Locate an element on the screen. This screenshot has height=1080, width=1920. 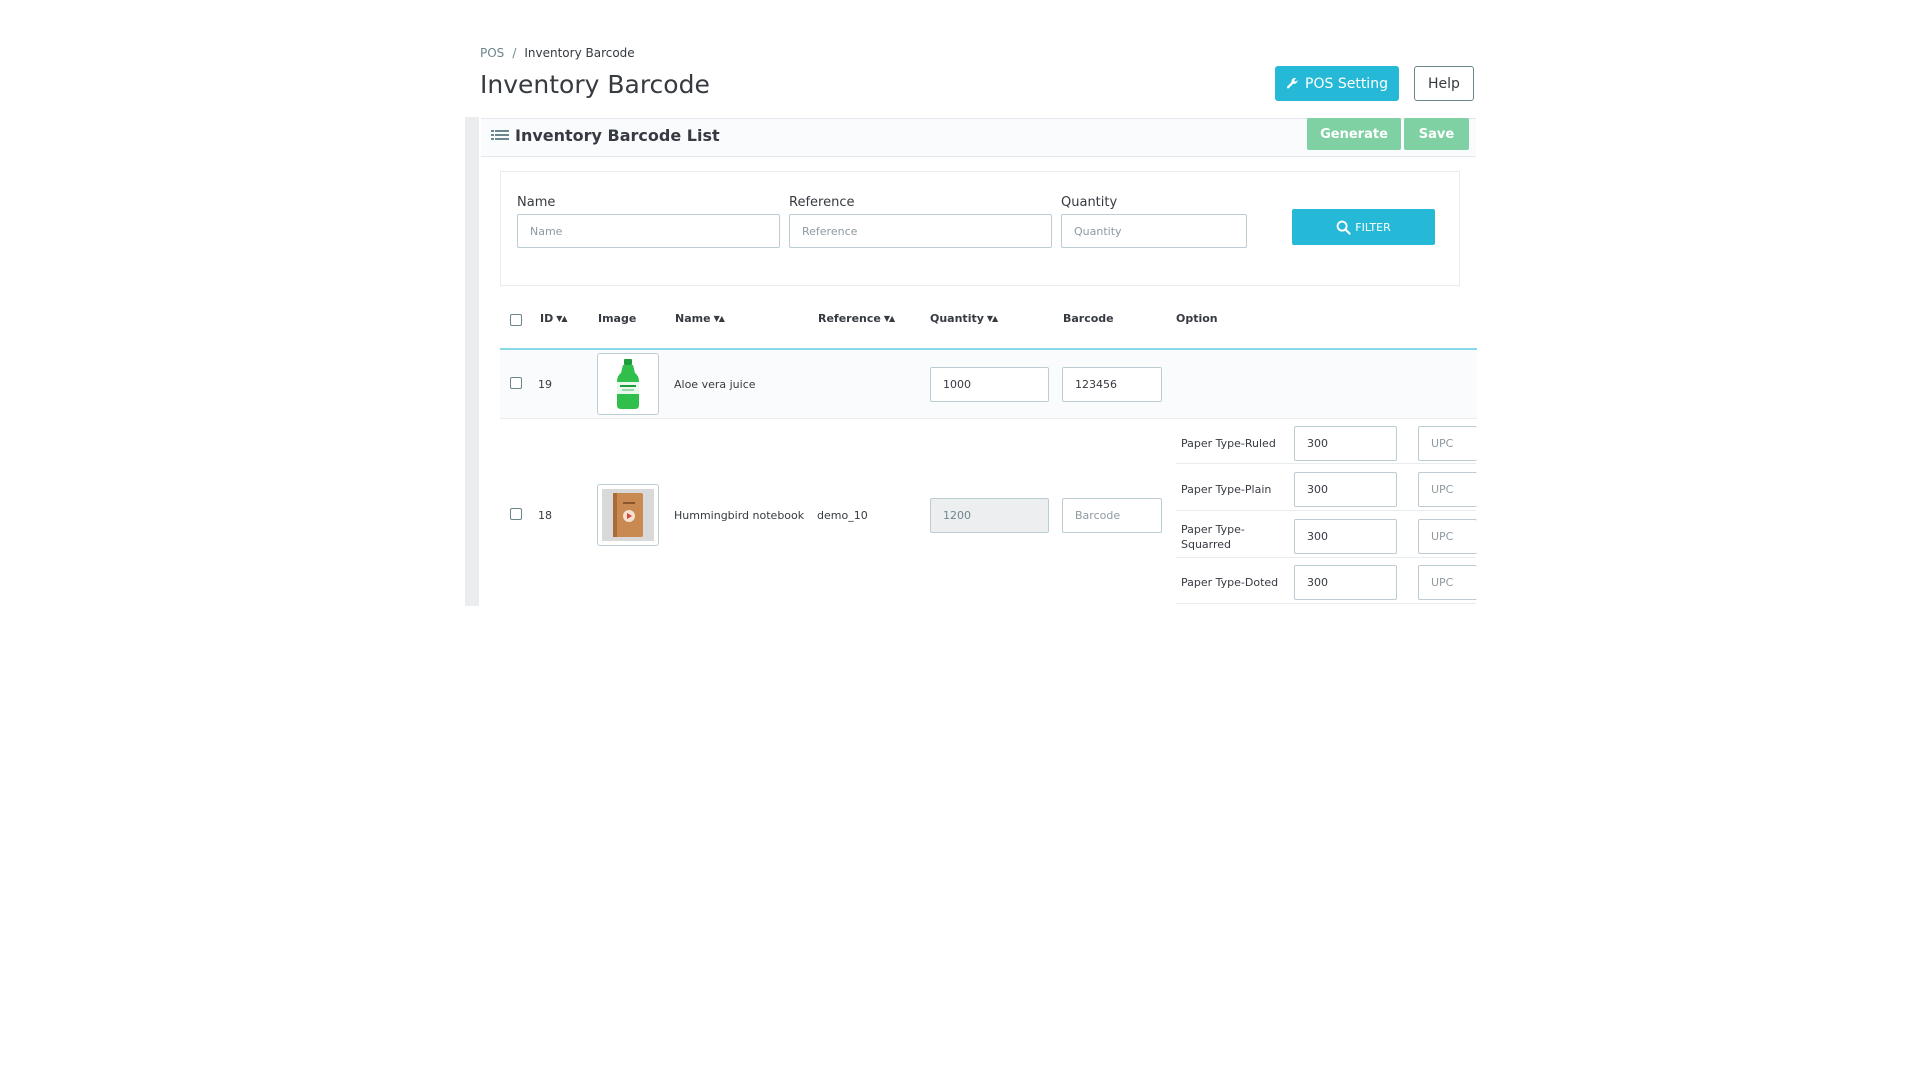
select-all-checkbox is located at coordinates (516, 320).